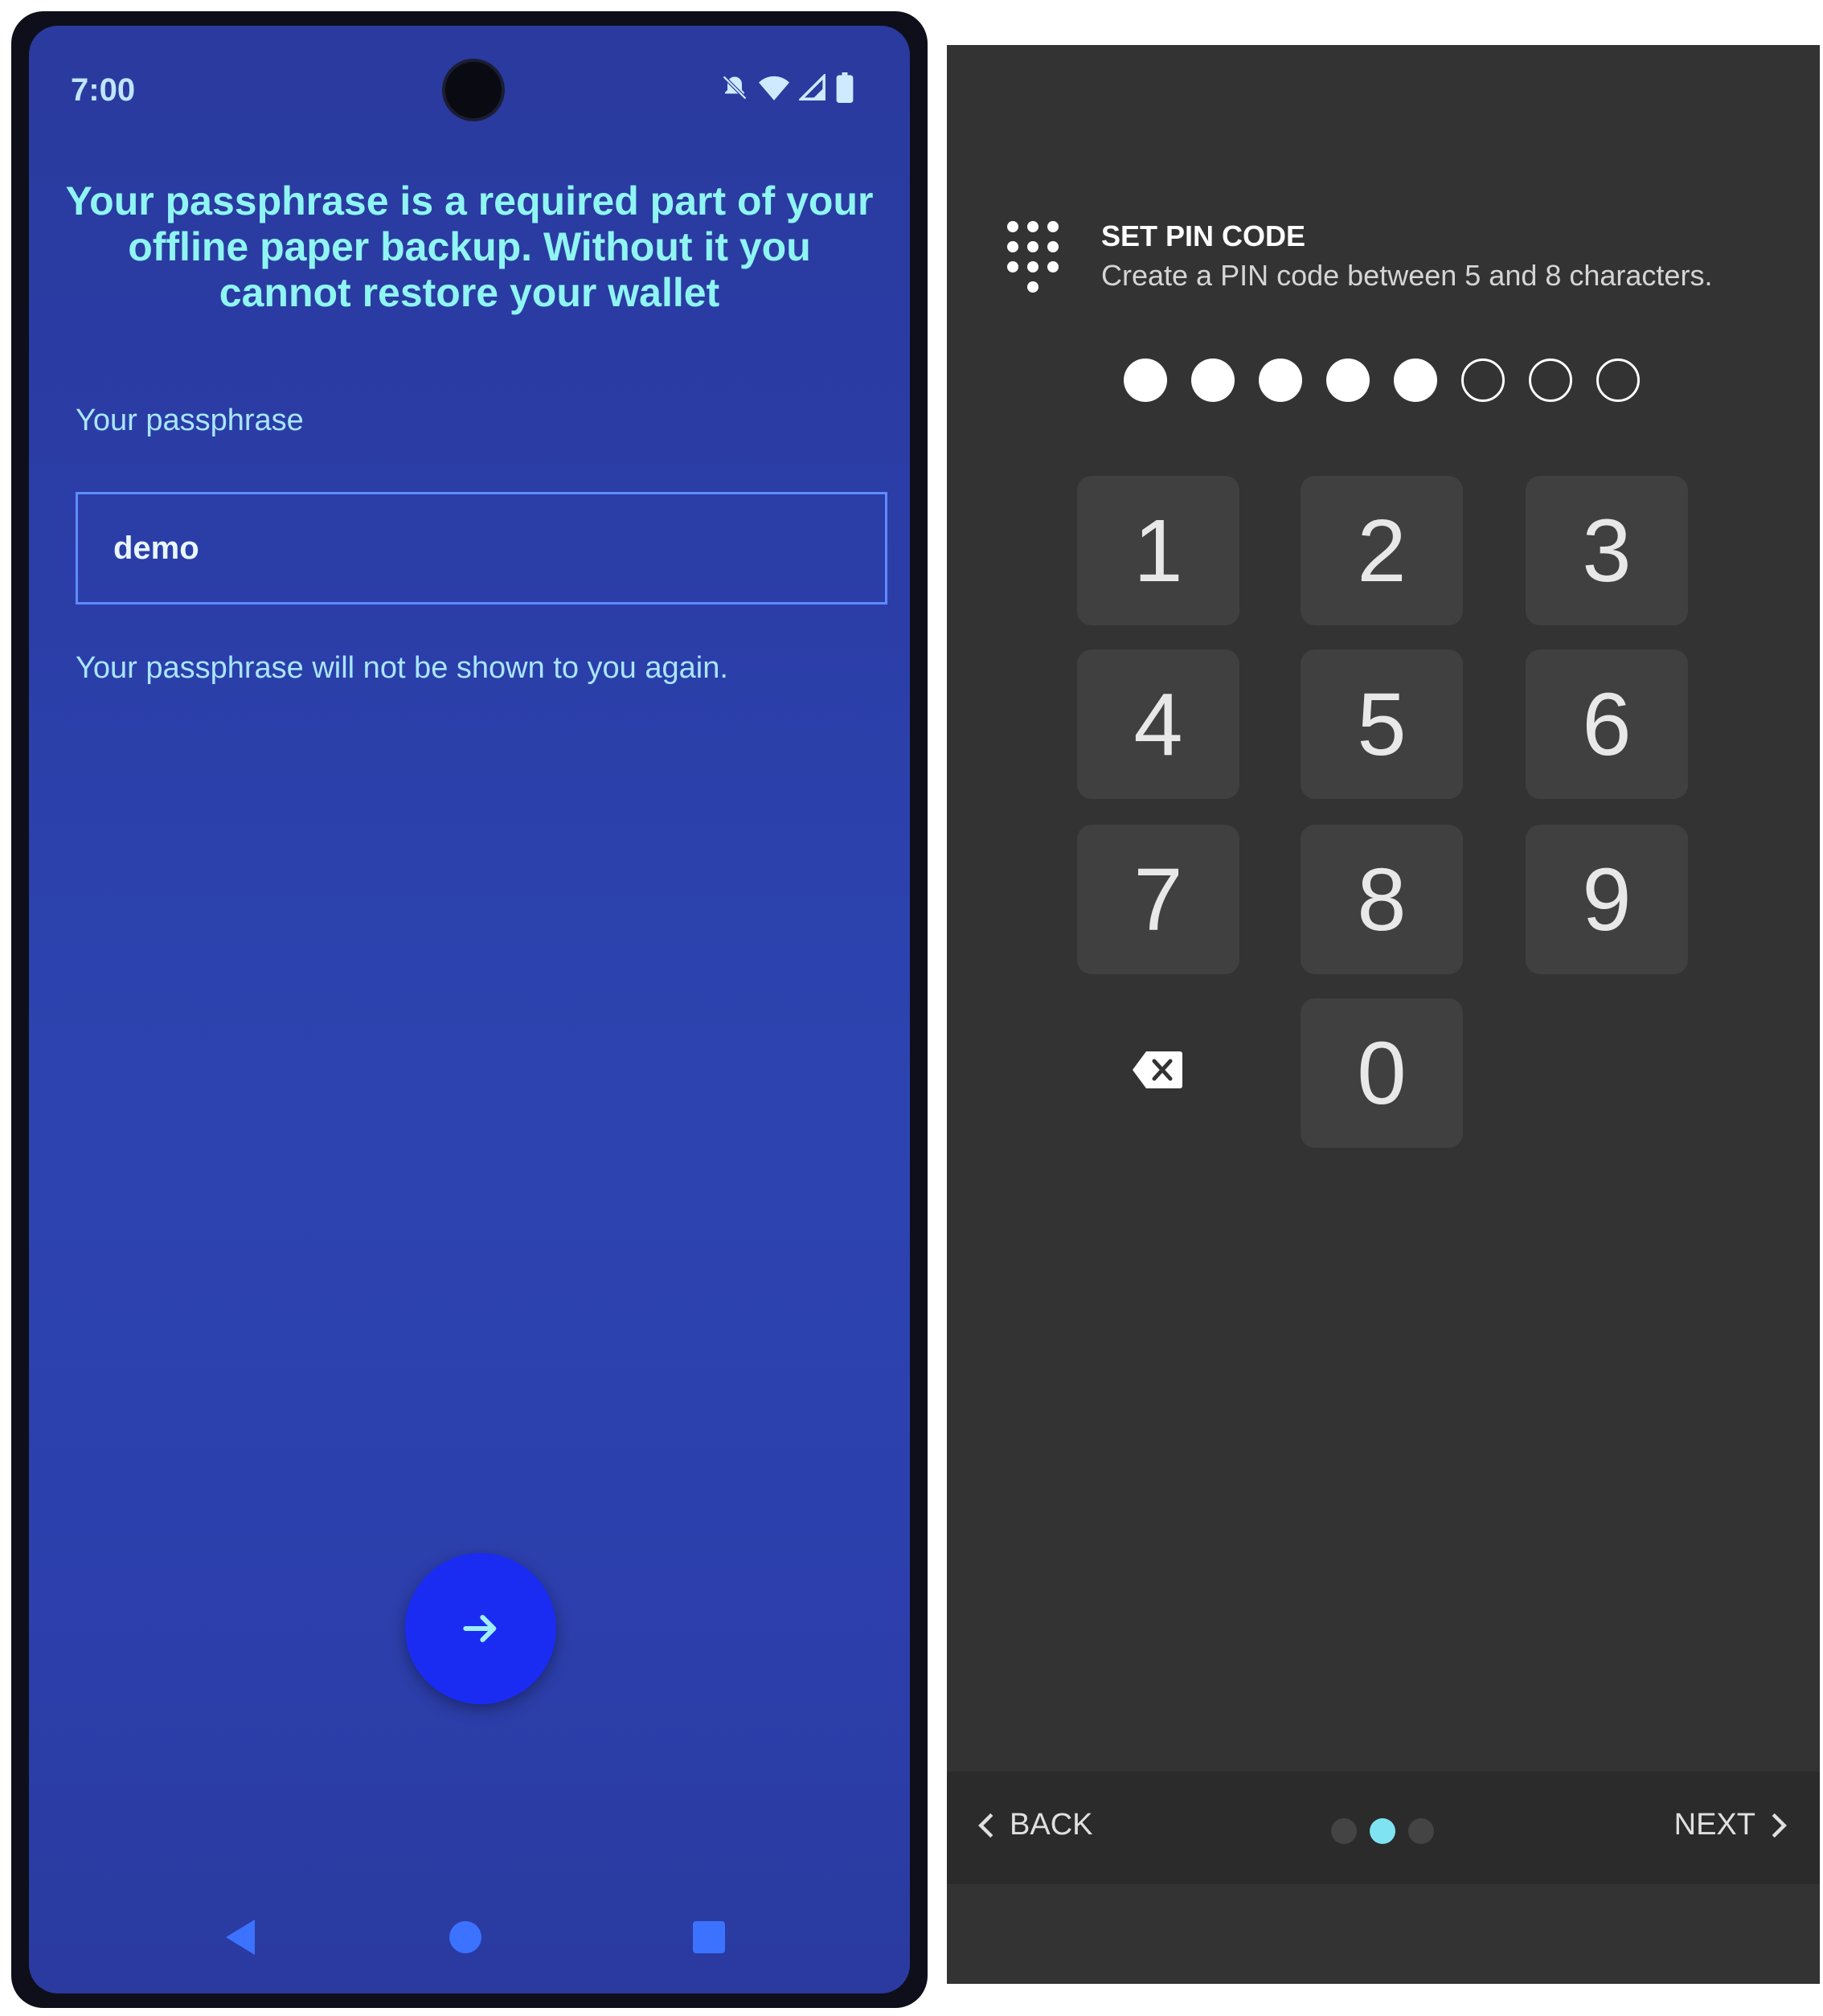 The height and width of the screenshot is (2016, 1823). Describe the element at coordinates (103, 90) in the screenshot. I see `status-time: 7:00` at that location.